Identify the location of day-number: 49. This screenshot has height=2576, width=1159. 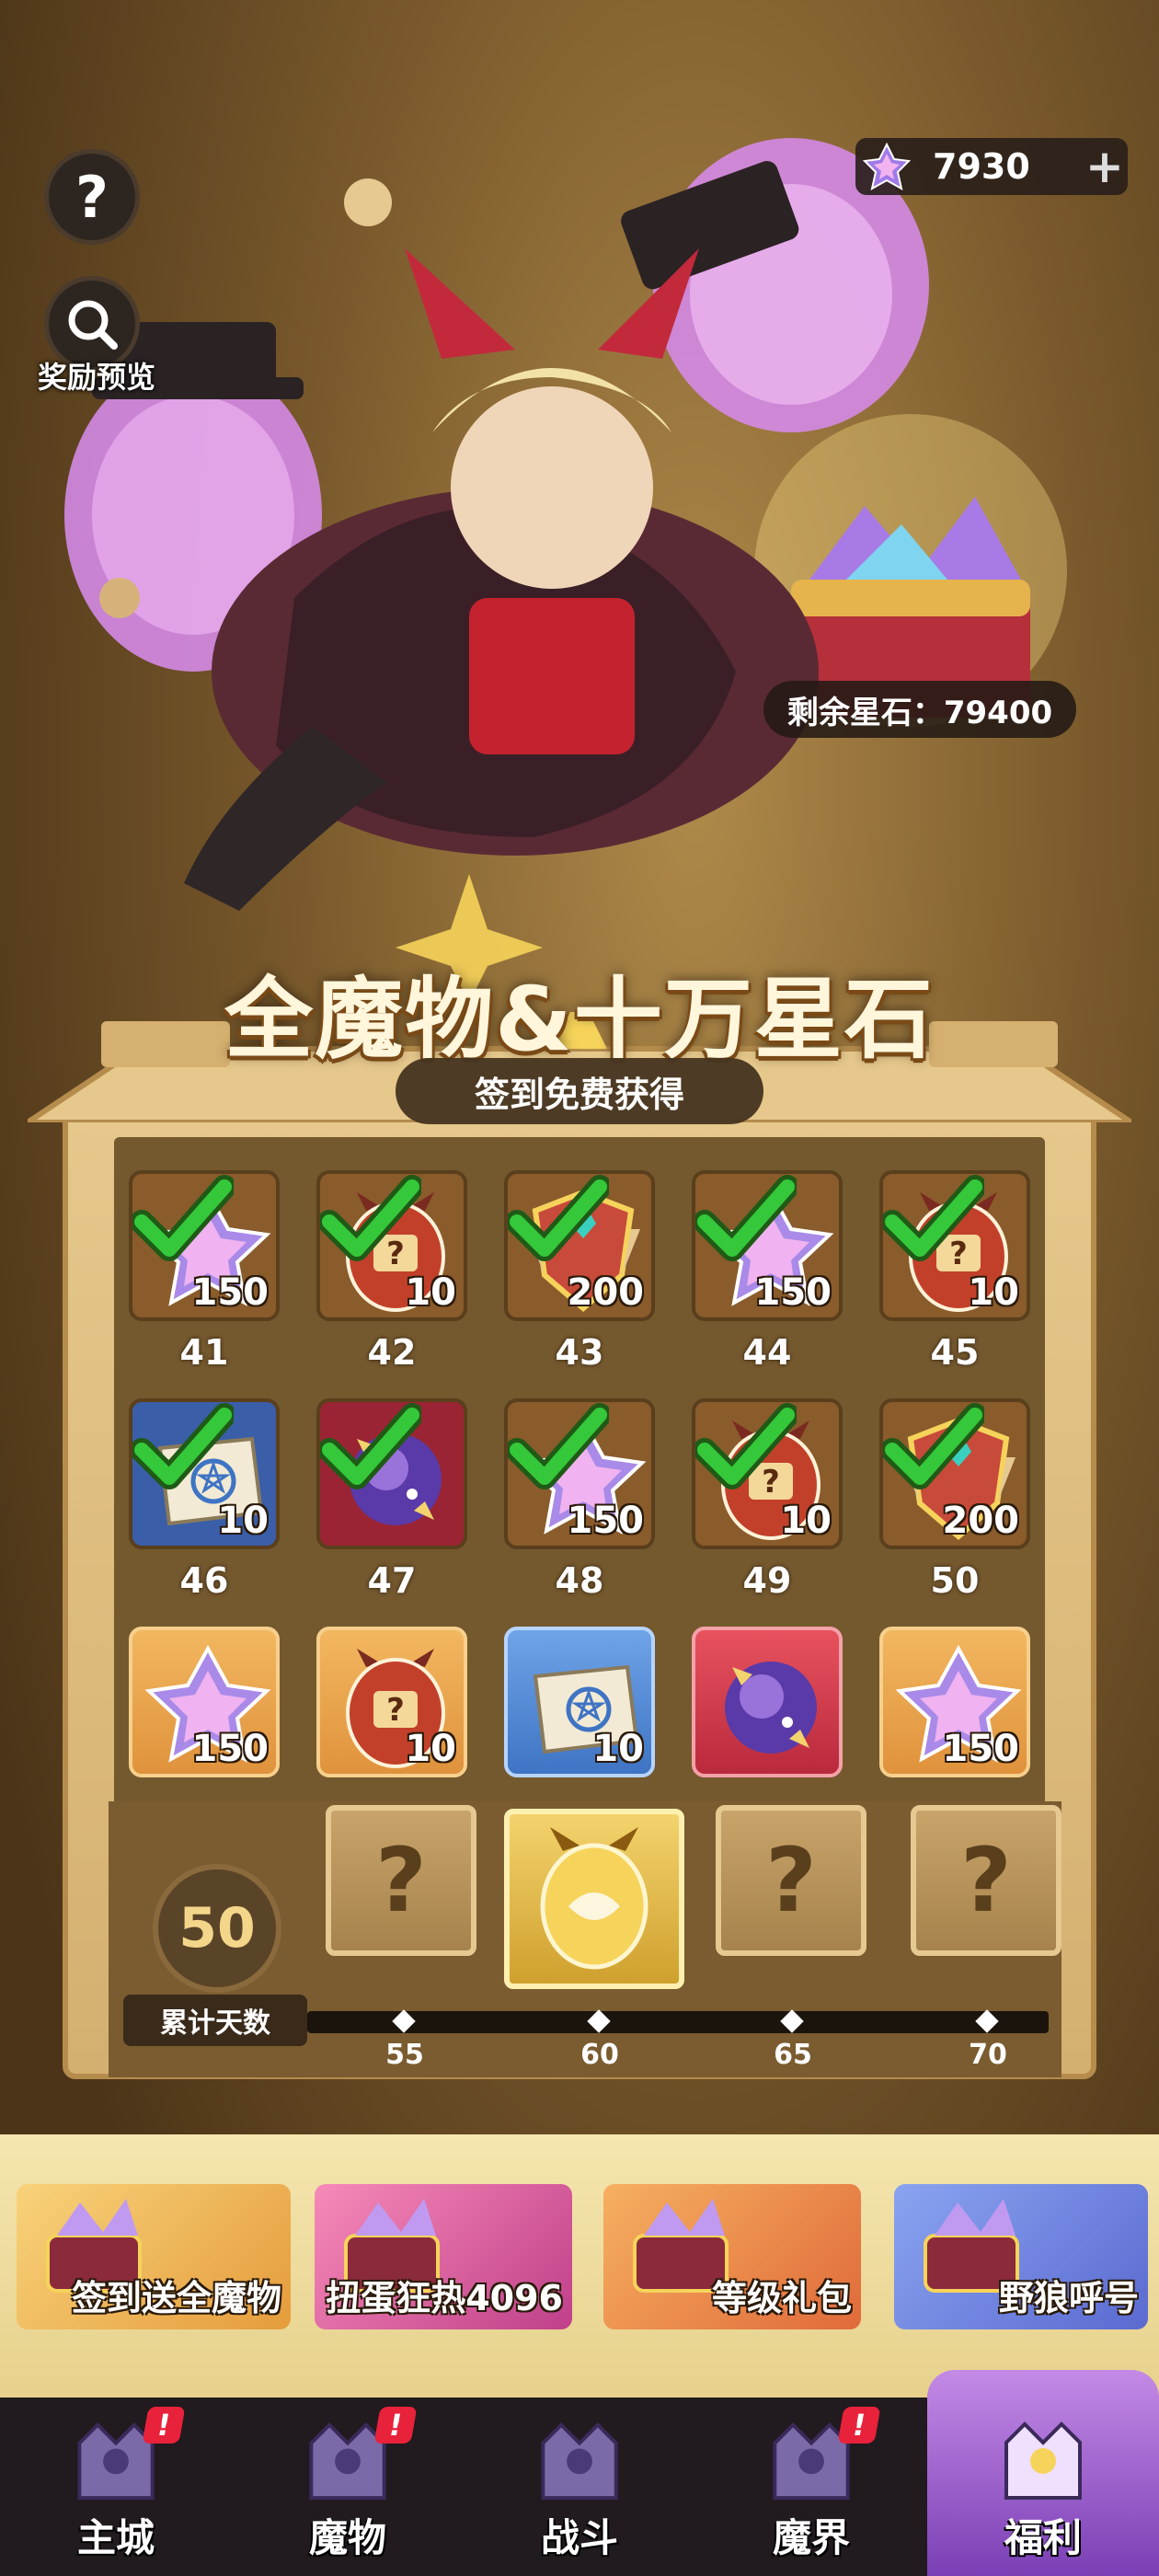
(767, 1580).